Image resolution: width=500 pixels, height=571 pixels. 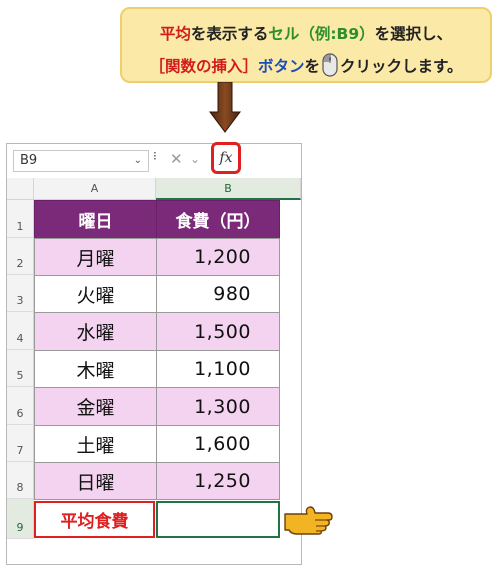 I want to click on row-number: 2, so click(x=20, y=263).